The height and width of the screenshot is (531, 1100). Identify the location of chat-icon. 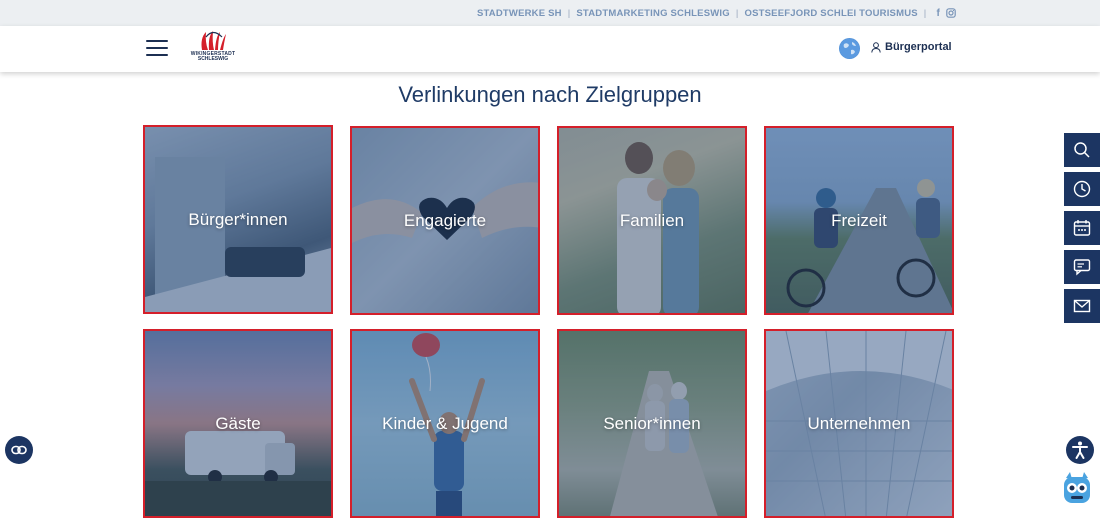
(1082, 267).